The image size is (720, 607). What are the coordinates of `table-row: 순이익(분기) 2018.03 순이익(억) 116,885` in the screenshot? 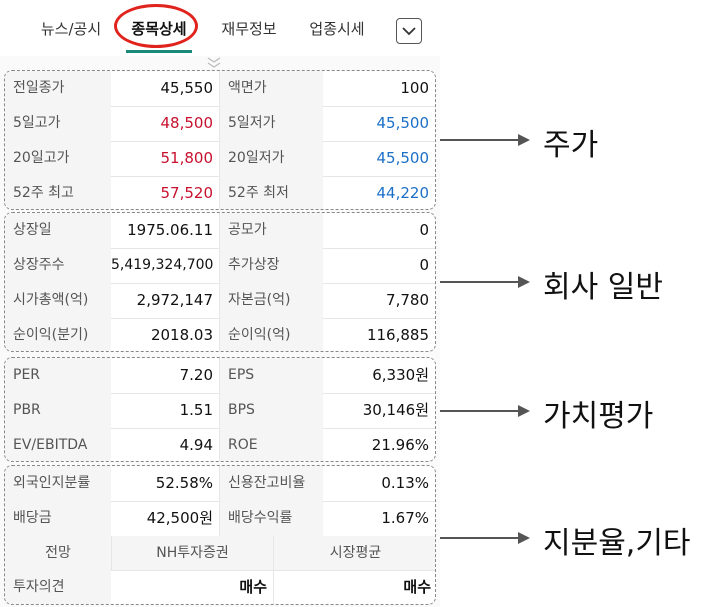 It's located at (220, 334).